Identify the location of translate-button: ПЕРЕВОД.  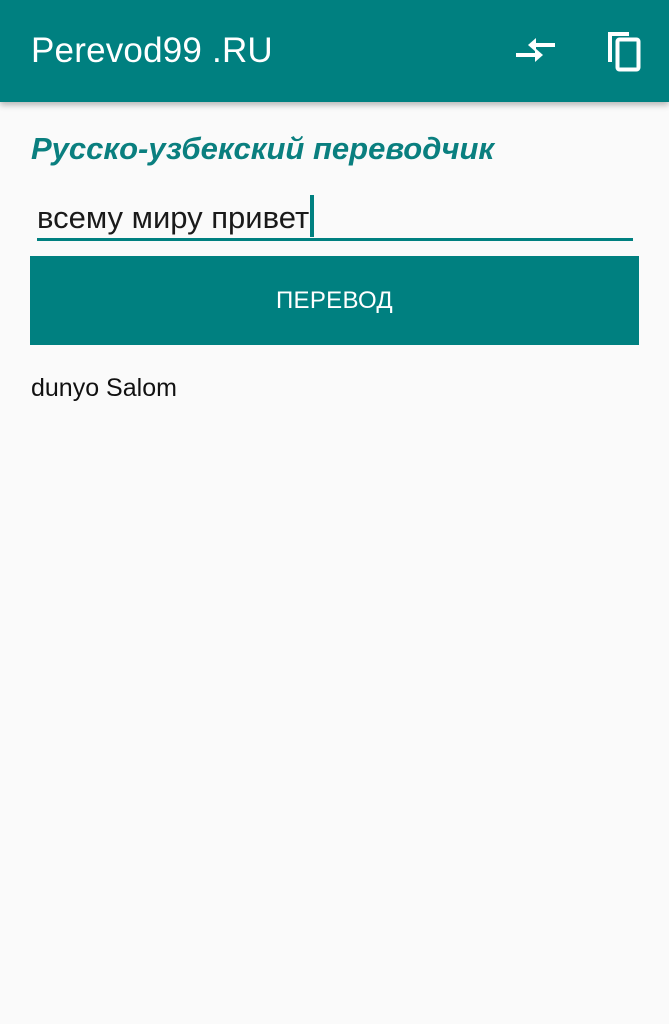
(334, 300).